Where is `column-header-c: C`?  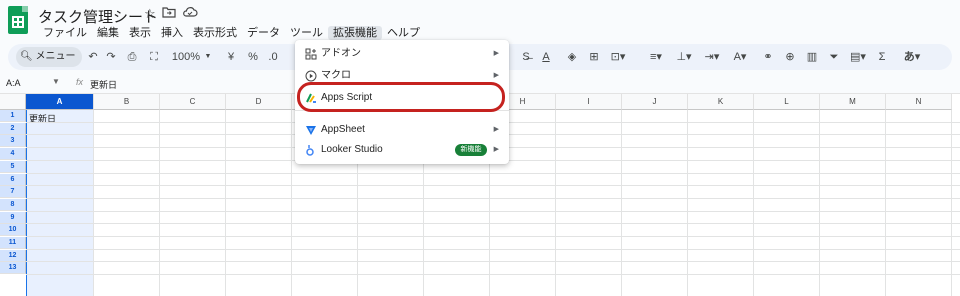 column-header-c: C is located at coordinates (193, 102).